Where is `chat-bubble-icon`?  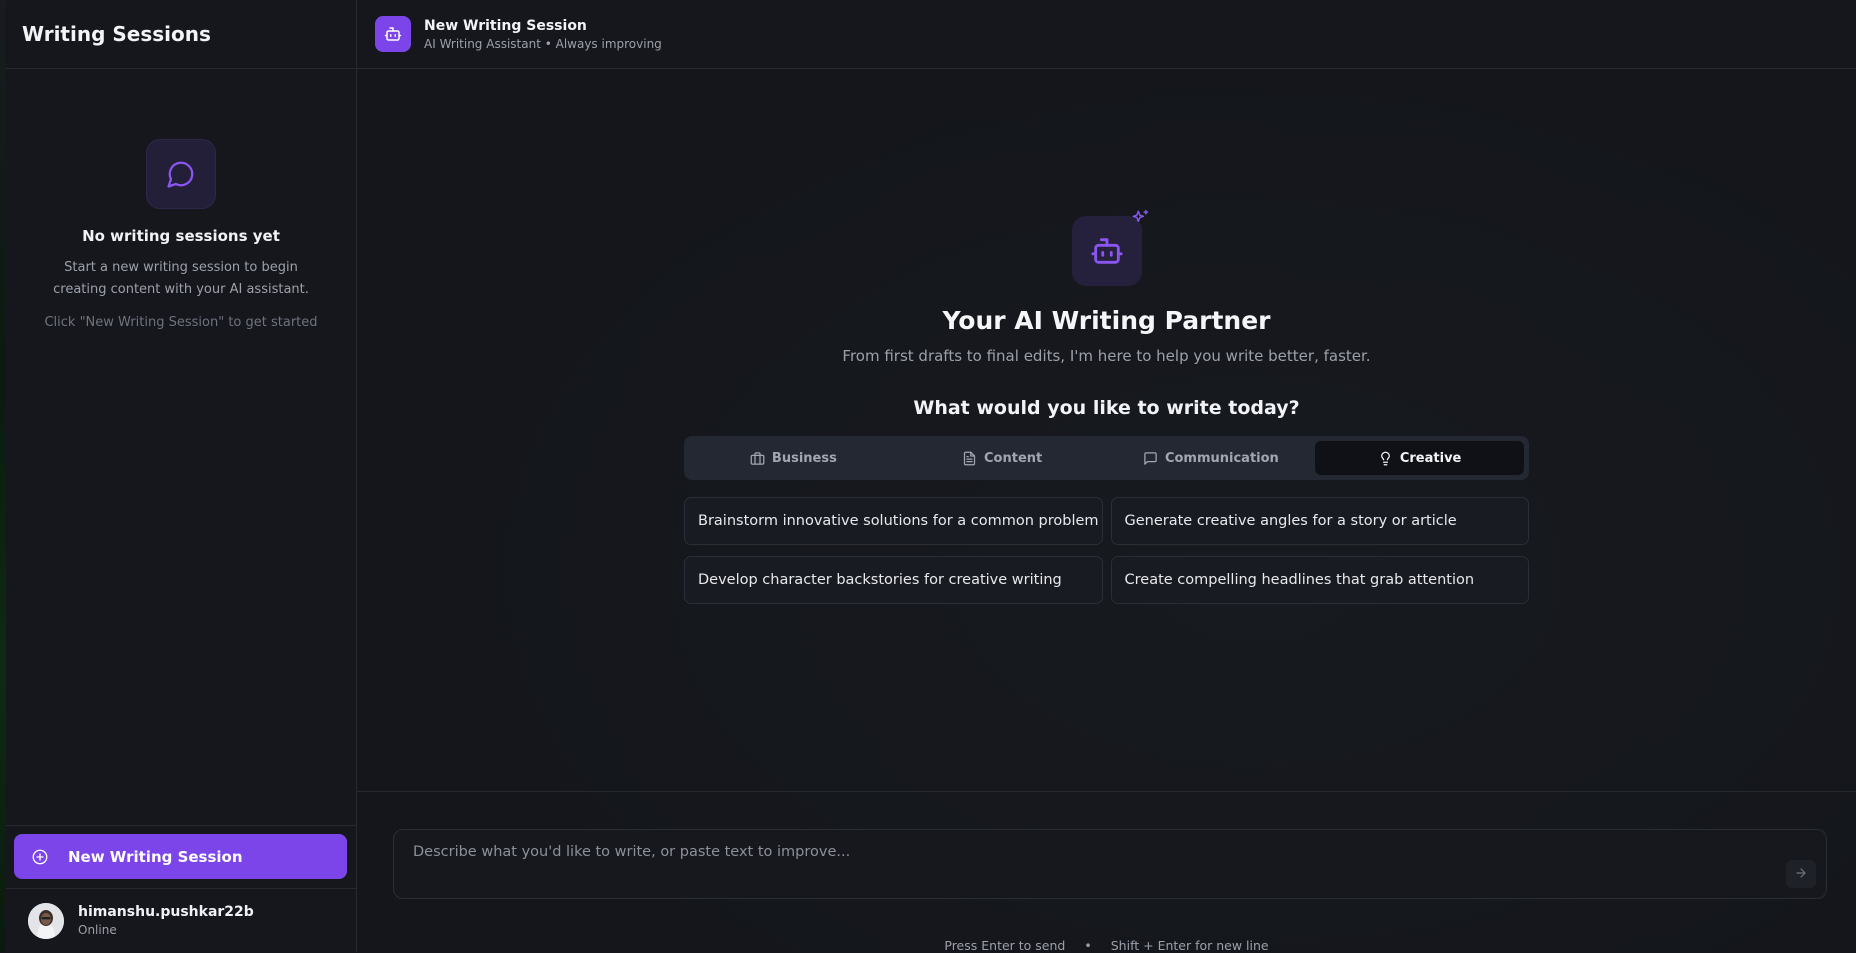 chat-bubble-icon is located at coordinates (181, 174).